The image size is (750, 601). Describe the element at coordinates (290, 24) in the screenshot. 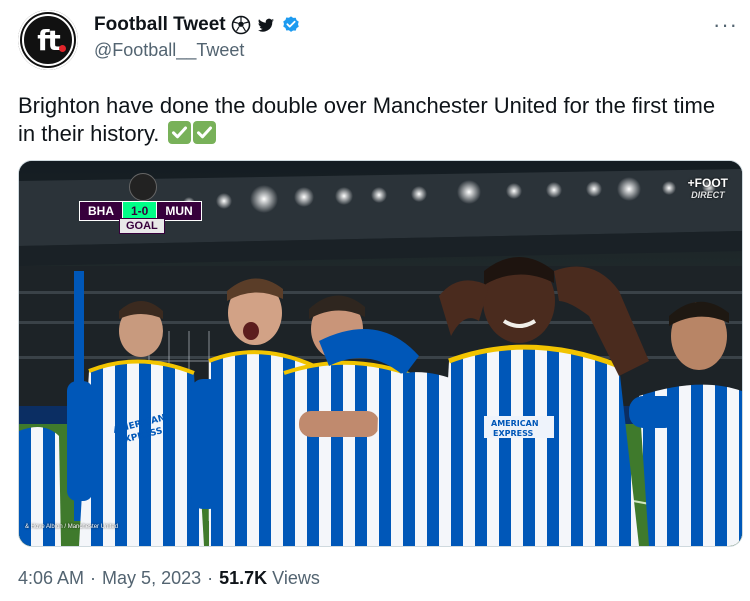

I see `verified-badge-icon` at that location.